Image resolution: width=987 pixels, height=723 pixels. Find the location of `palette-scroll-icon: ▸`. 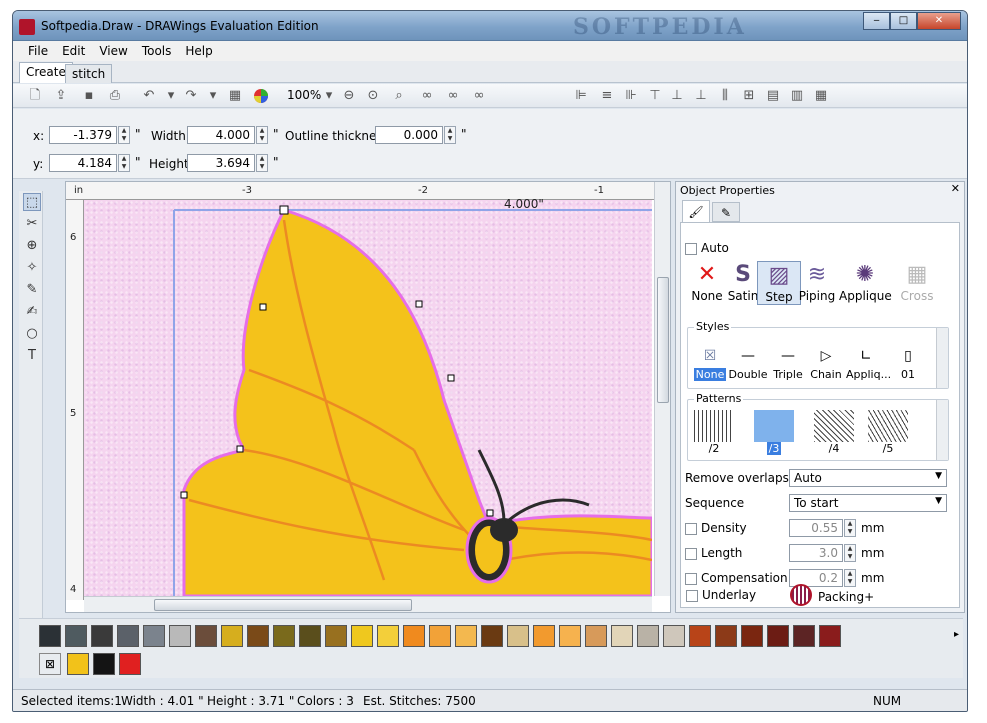

palette-scroll-icon: ▸ is located at coordinates (956, 634).